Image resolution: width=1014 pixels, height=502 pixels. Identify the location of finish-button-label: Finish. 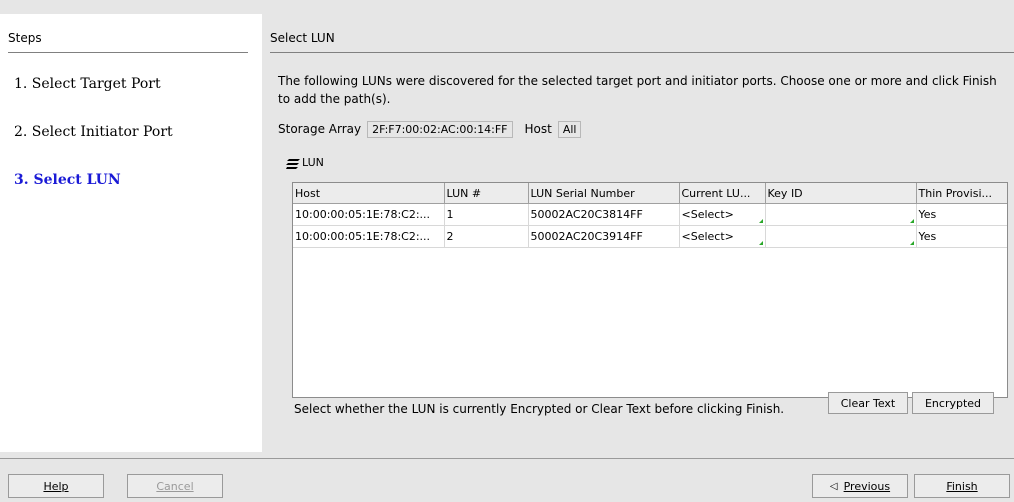
(962, 486).